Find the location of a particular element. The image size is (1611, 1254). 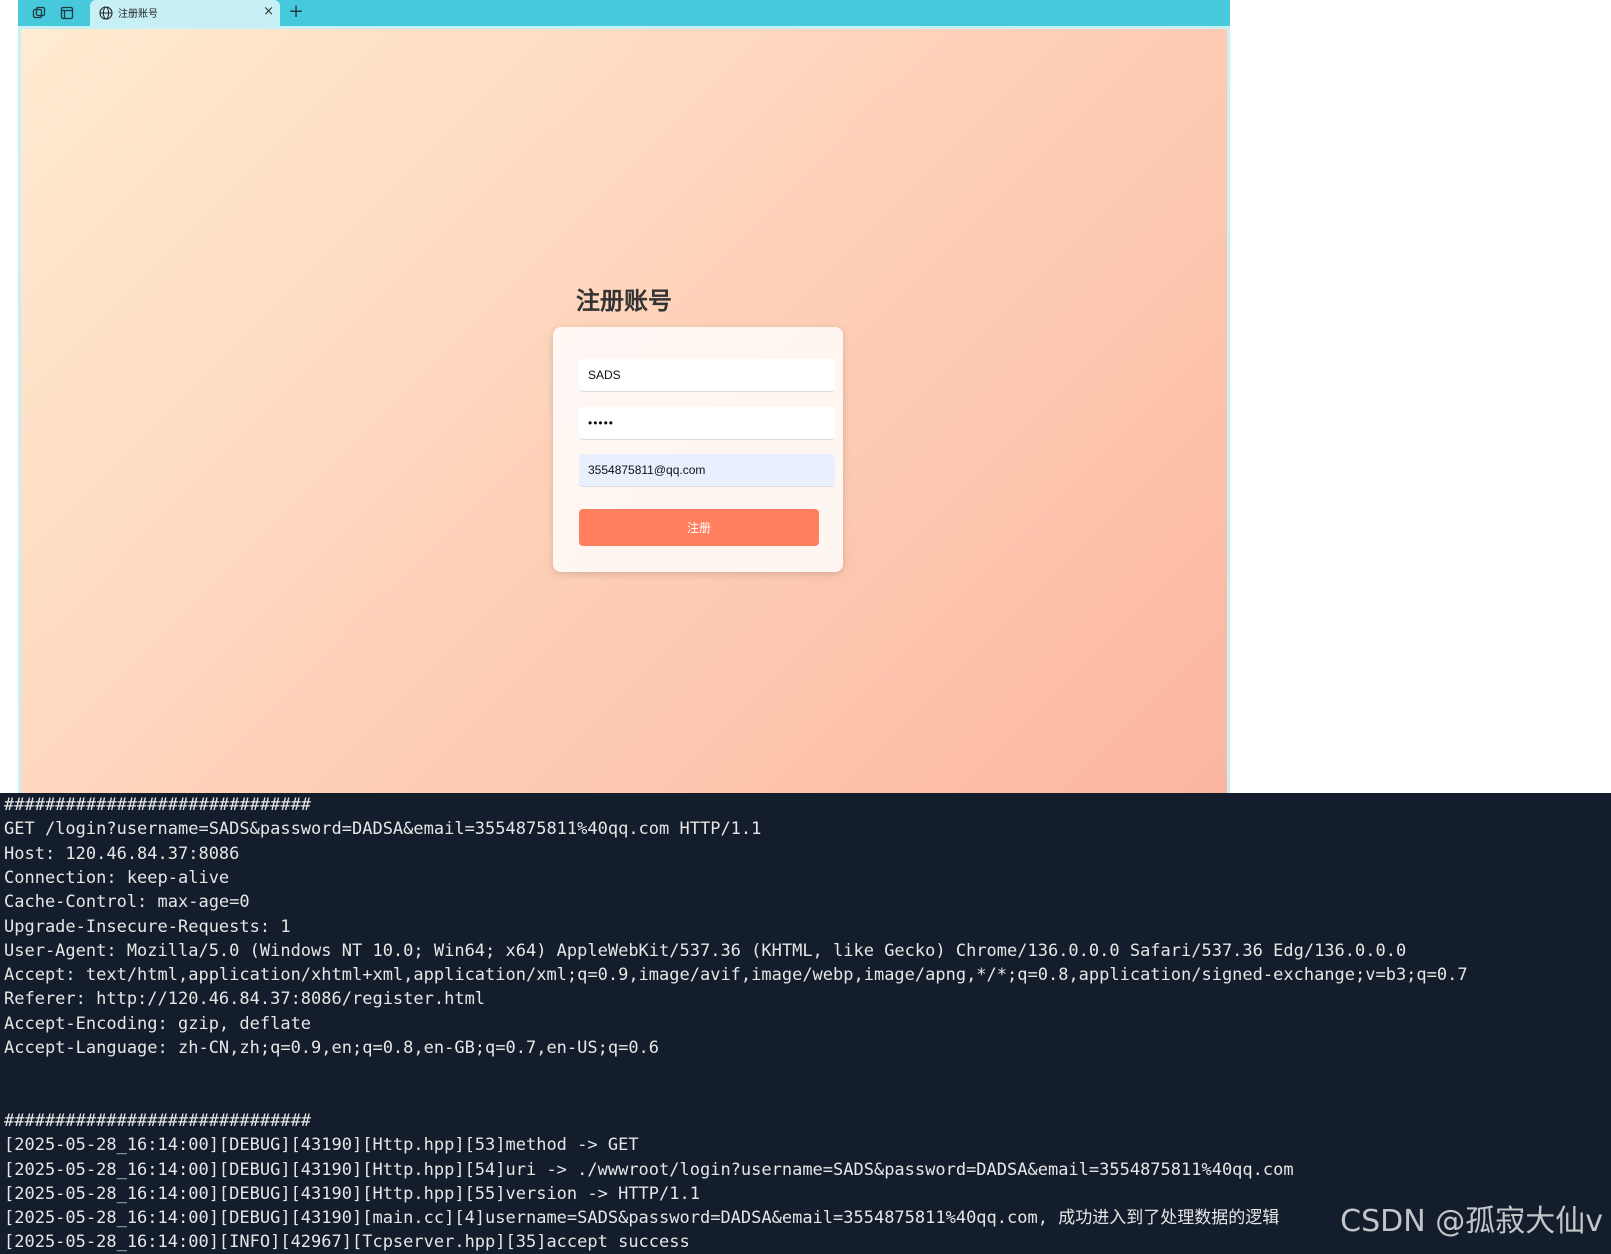

terminal-line: Accept-Encoding: gzip, deflate is located at coordinates (158, 1023).